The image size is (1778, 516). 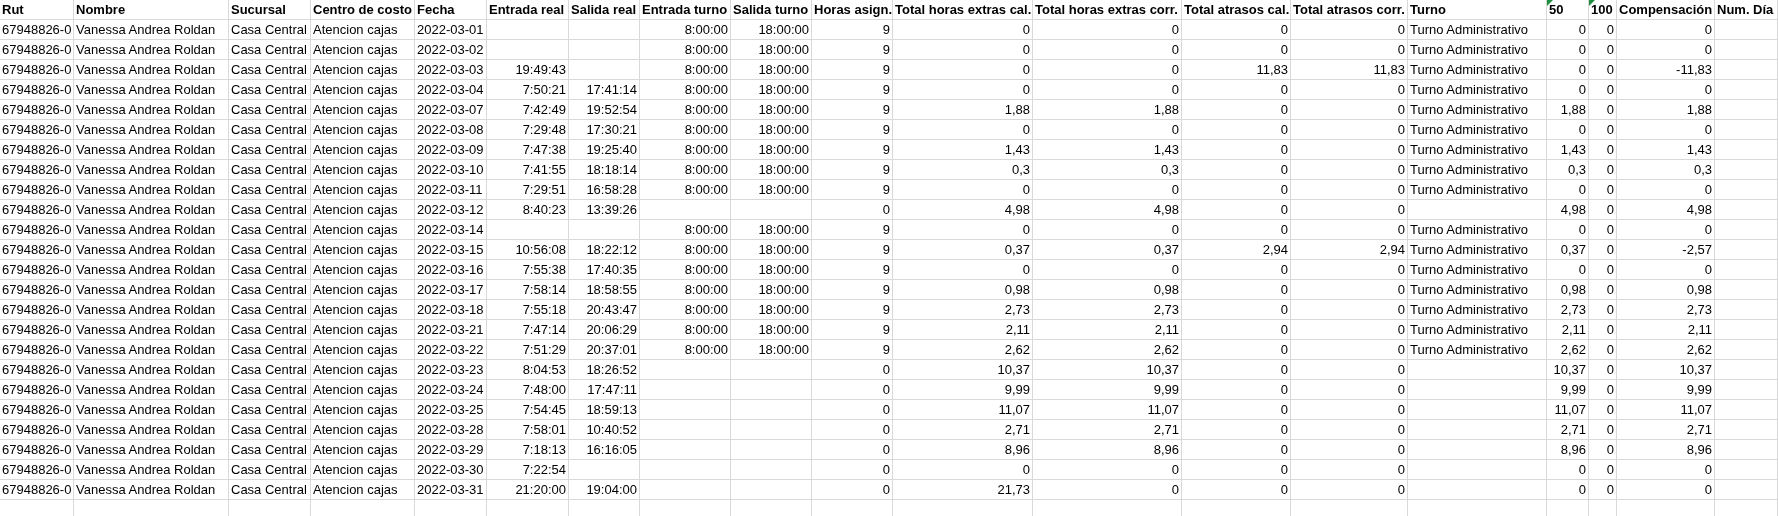 What do you see at coordinates (528, 290) in the screenshot?
I see `table-cell: 7:58:14` at bounding box center [528, 290].